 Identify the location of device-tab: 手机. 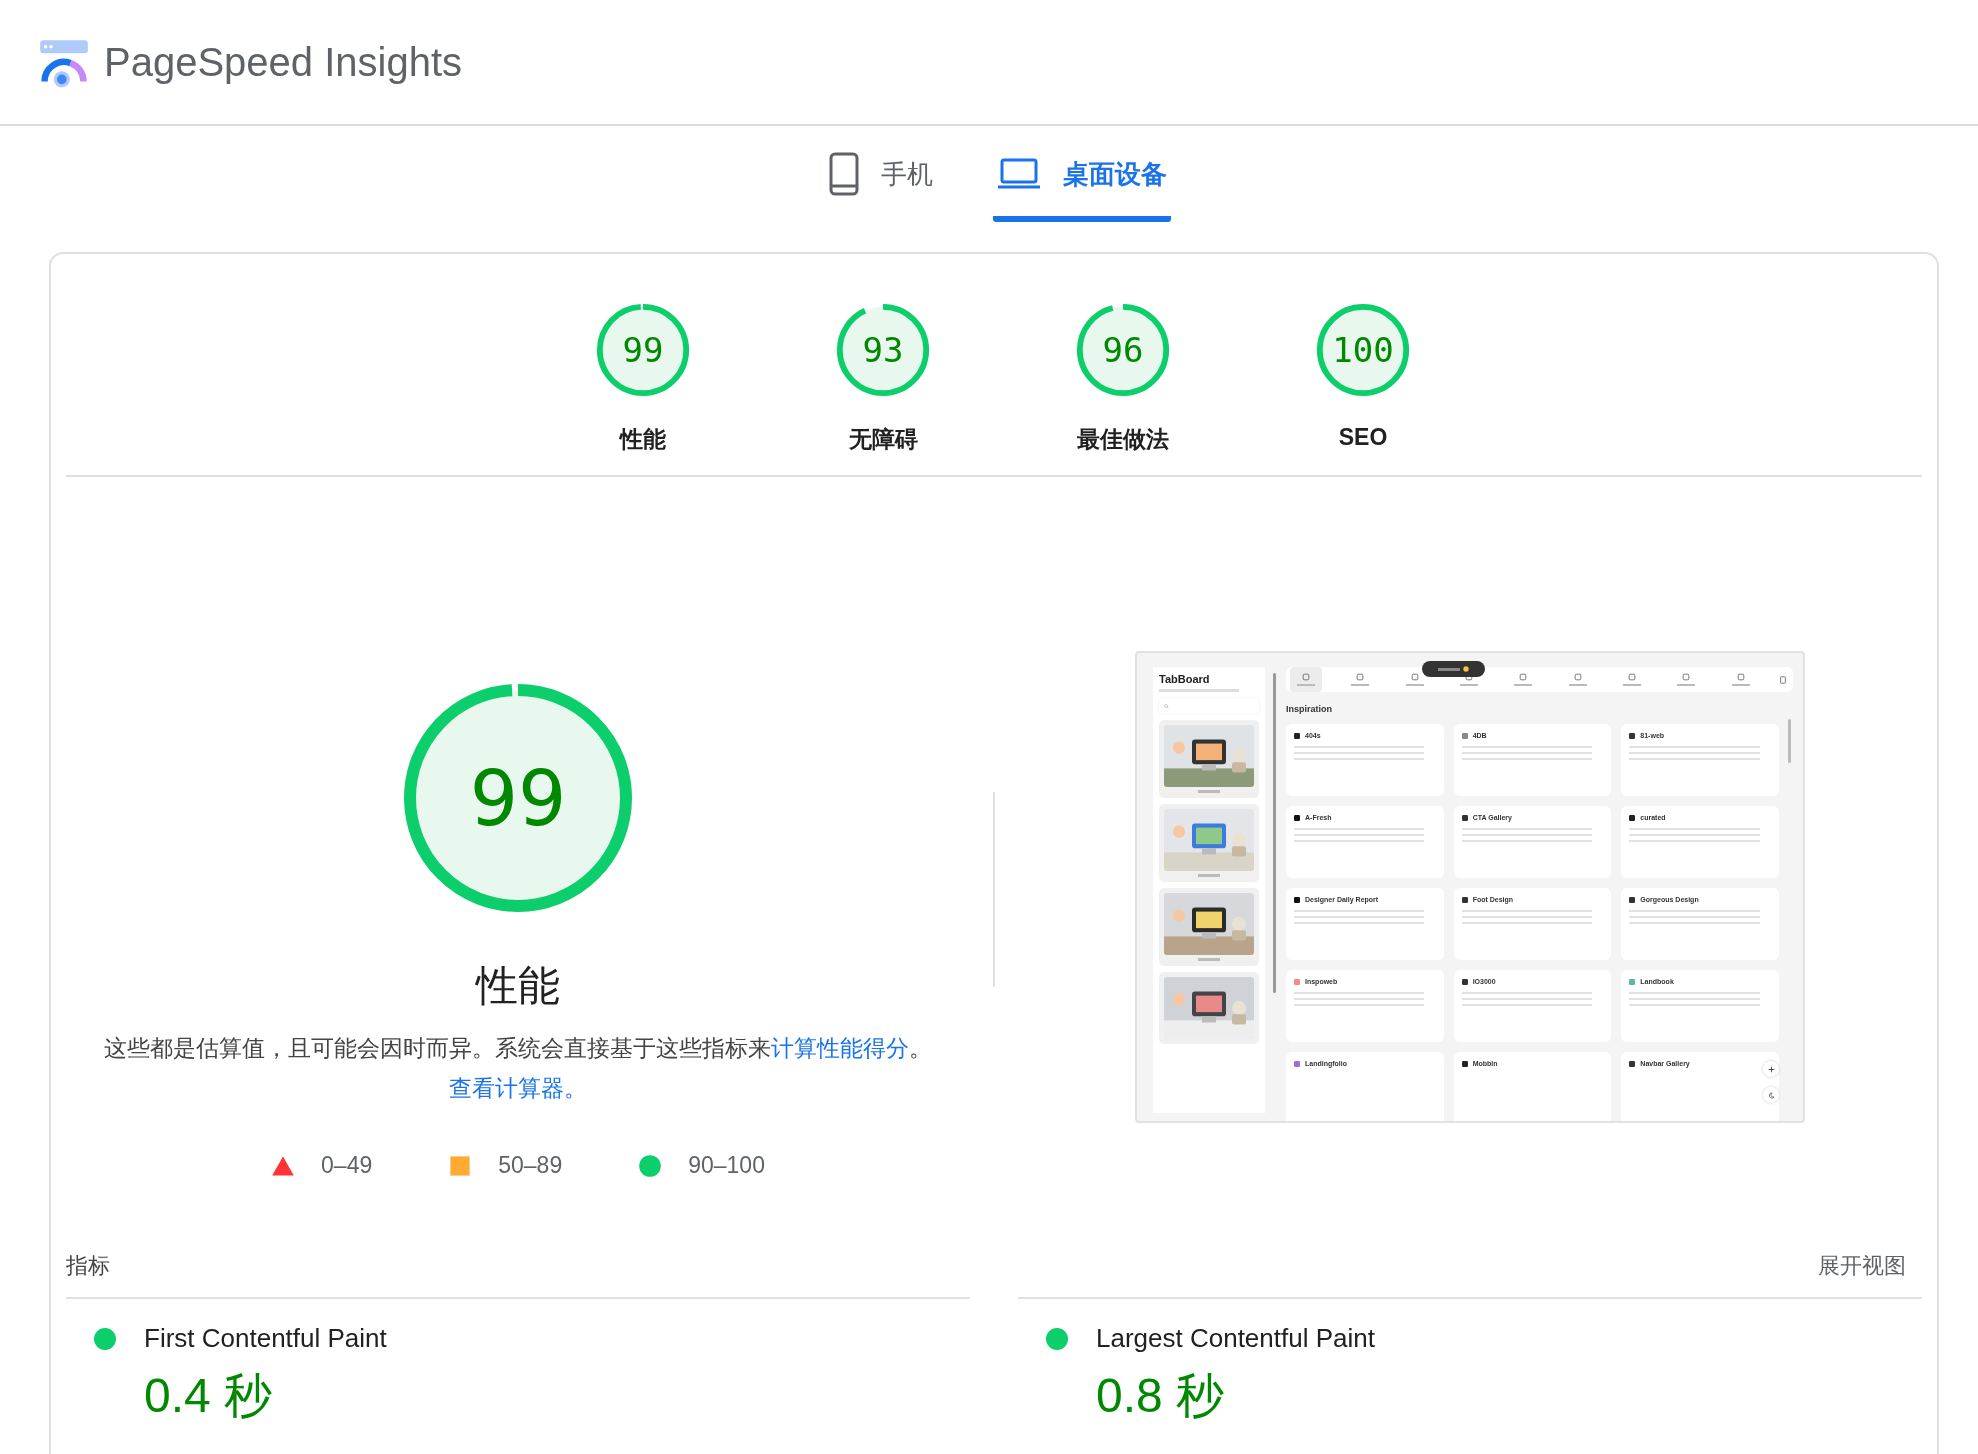
(881, 174).